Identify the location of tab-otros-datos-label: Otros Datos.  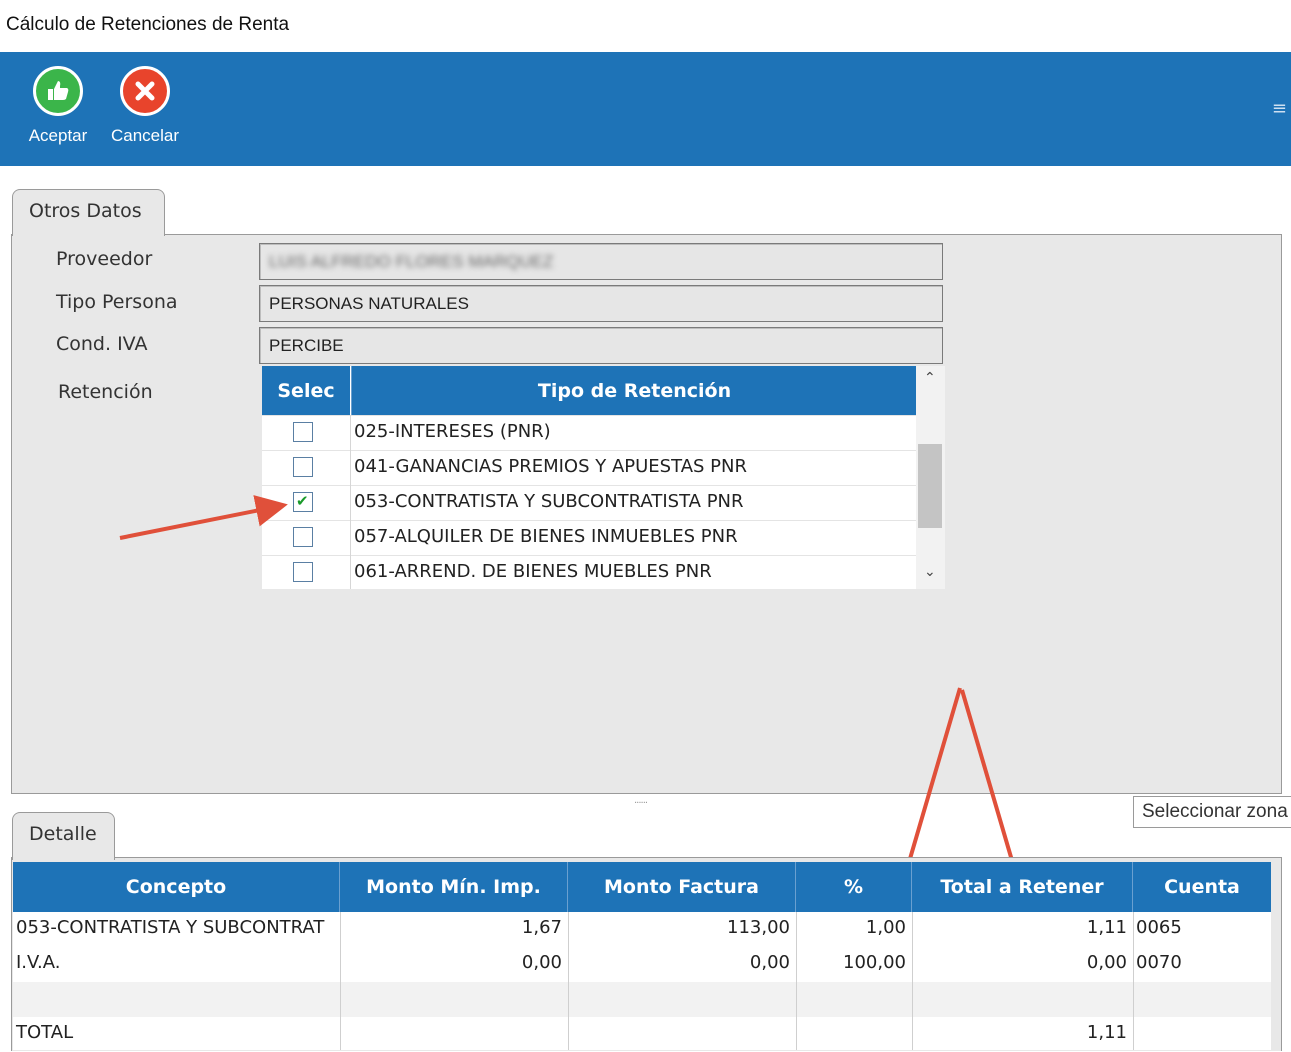
(85, 211).